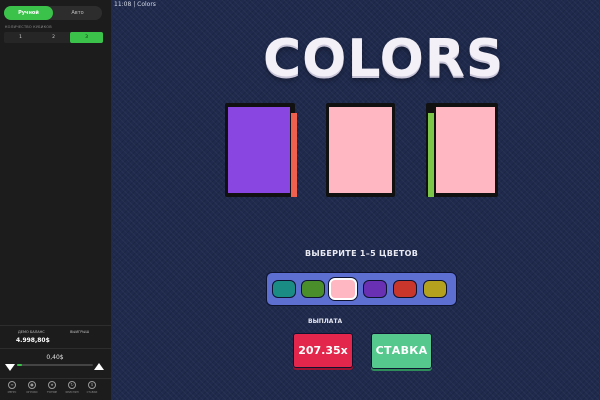 The height and width of the screenshot is (400, 600). Describe the element at coordinates (12, 385) in the screenshot. I see `menu-icon: ≡` at that location.